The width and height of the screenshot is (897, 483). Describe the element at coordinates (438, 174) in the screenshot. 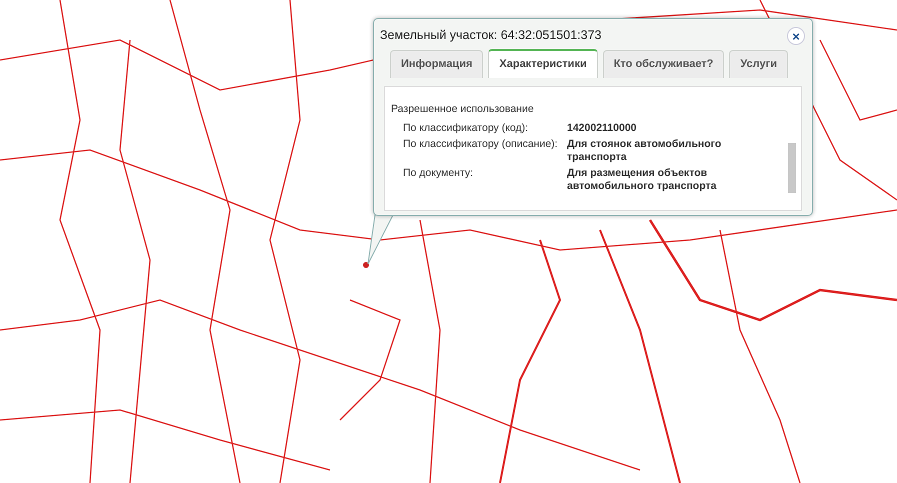

I see `field-label: По документу:` at that location.